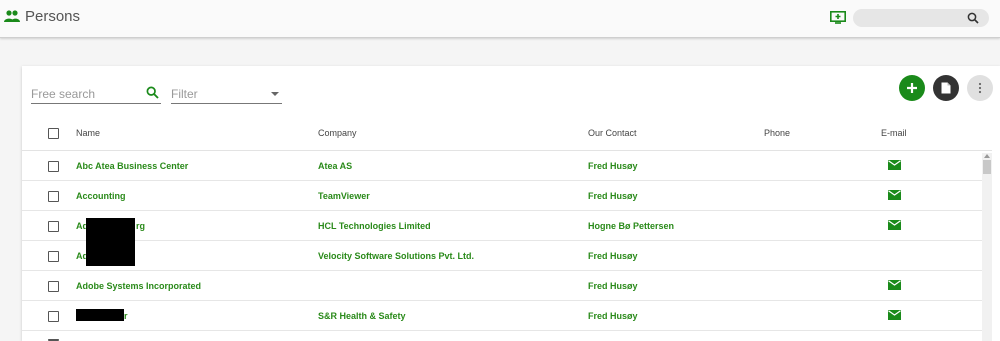  I want to click on table-header: Name Company Our Contact Phone E-mail, so click(507, 134).